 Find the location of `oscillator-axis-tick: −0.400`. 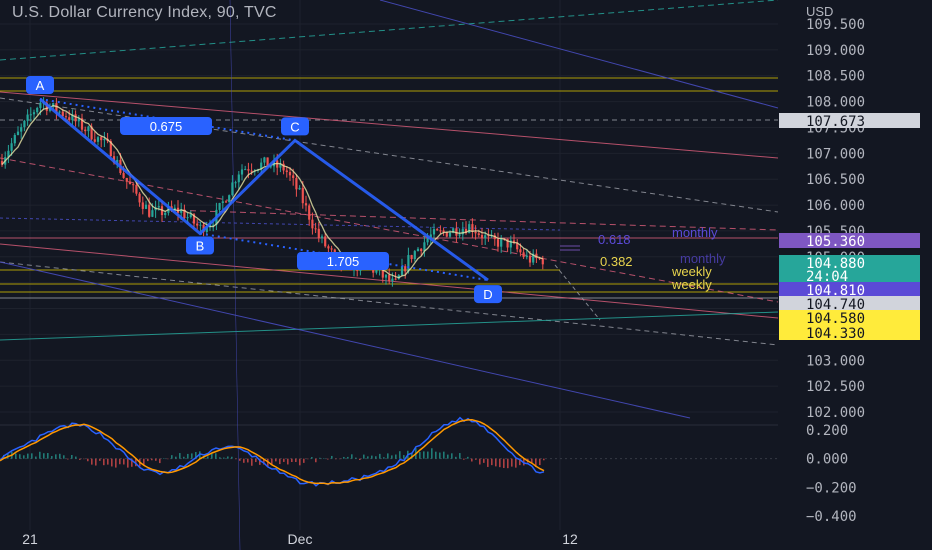

oscillator-axis-tick: −0.400 is located at coordinates (831, 517).